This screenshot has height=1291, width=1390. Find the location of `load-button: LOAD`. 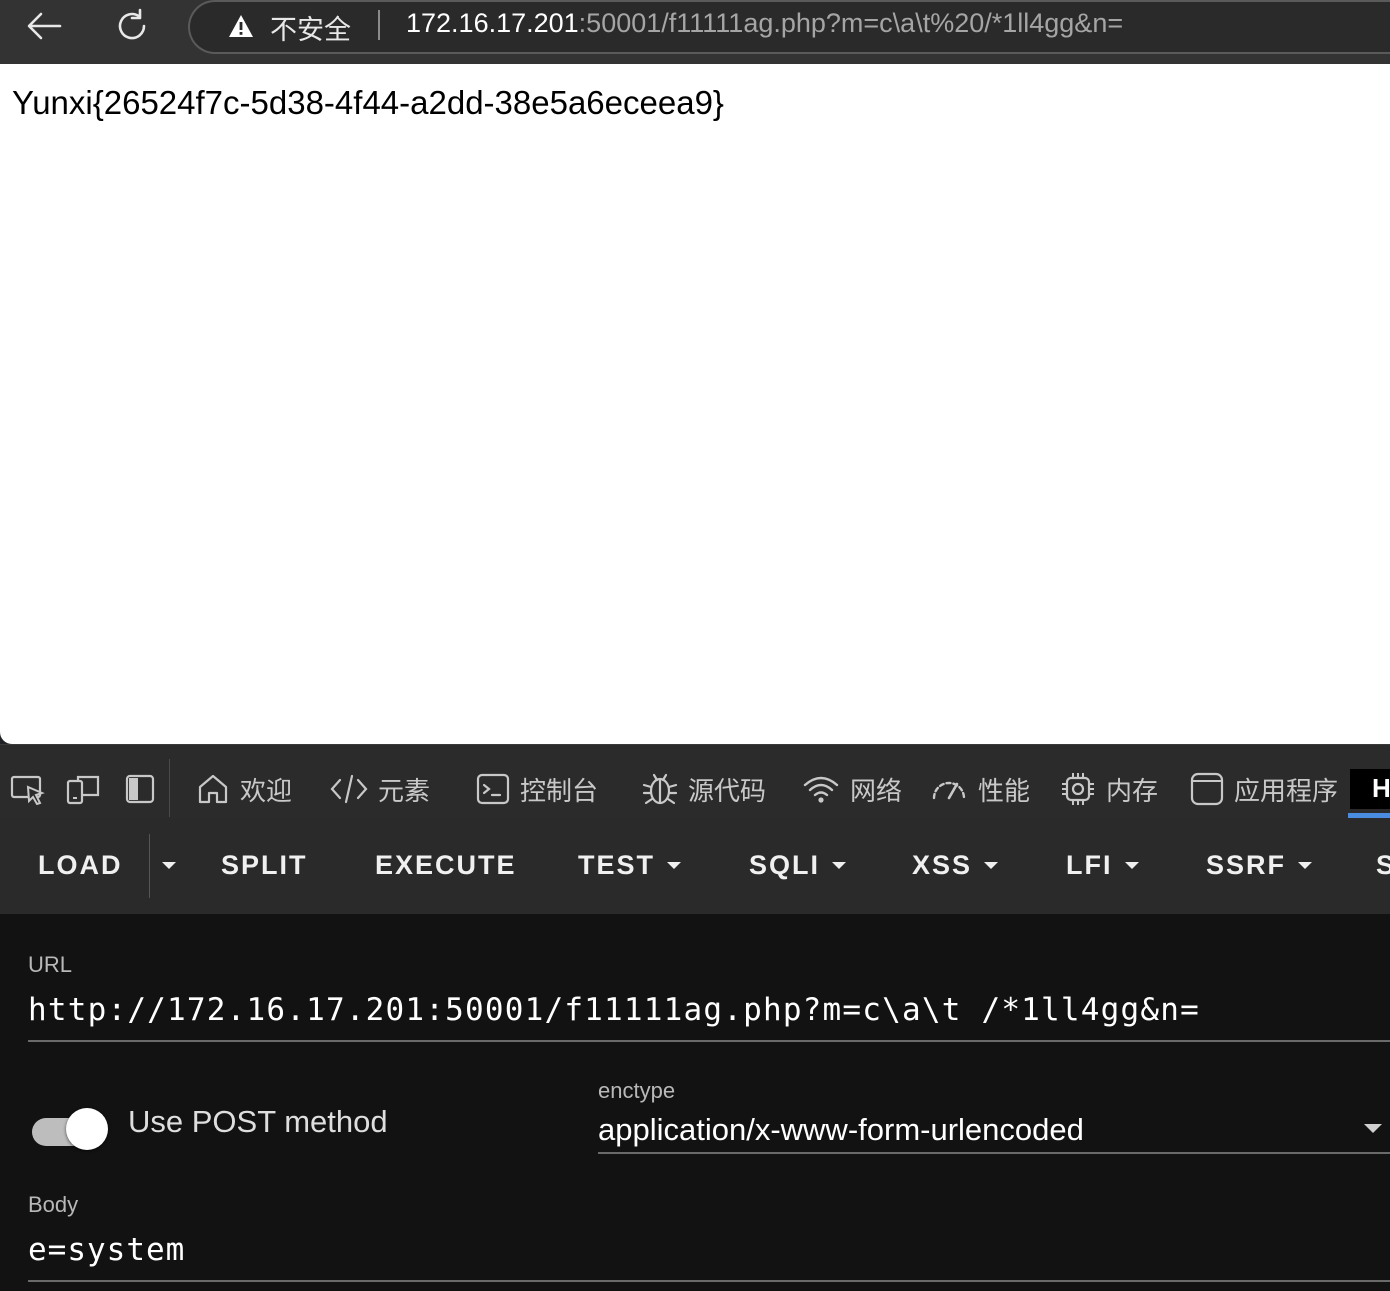

load-button: LOAD is located at coordinates (80, 865).